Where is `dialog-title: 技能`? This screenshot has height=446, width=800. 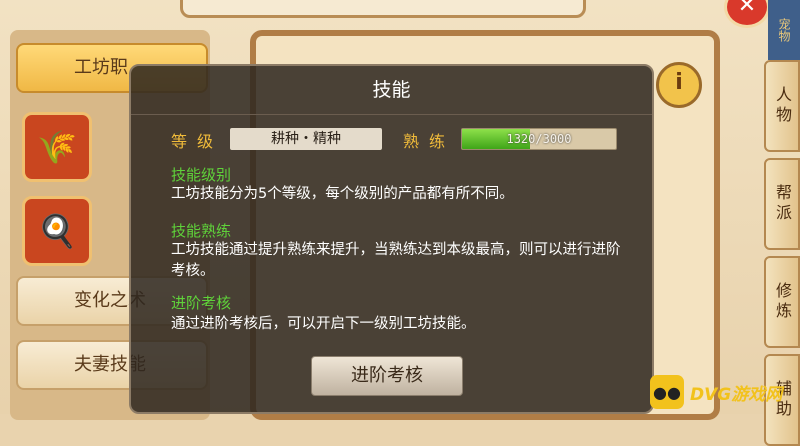
dialog-title: 技能 is located at coordinates (391, 90).